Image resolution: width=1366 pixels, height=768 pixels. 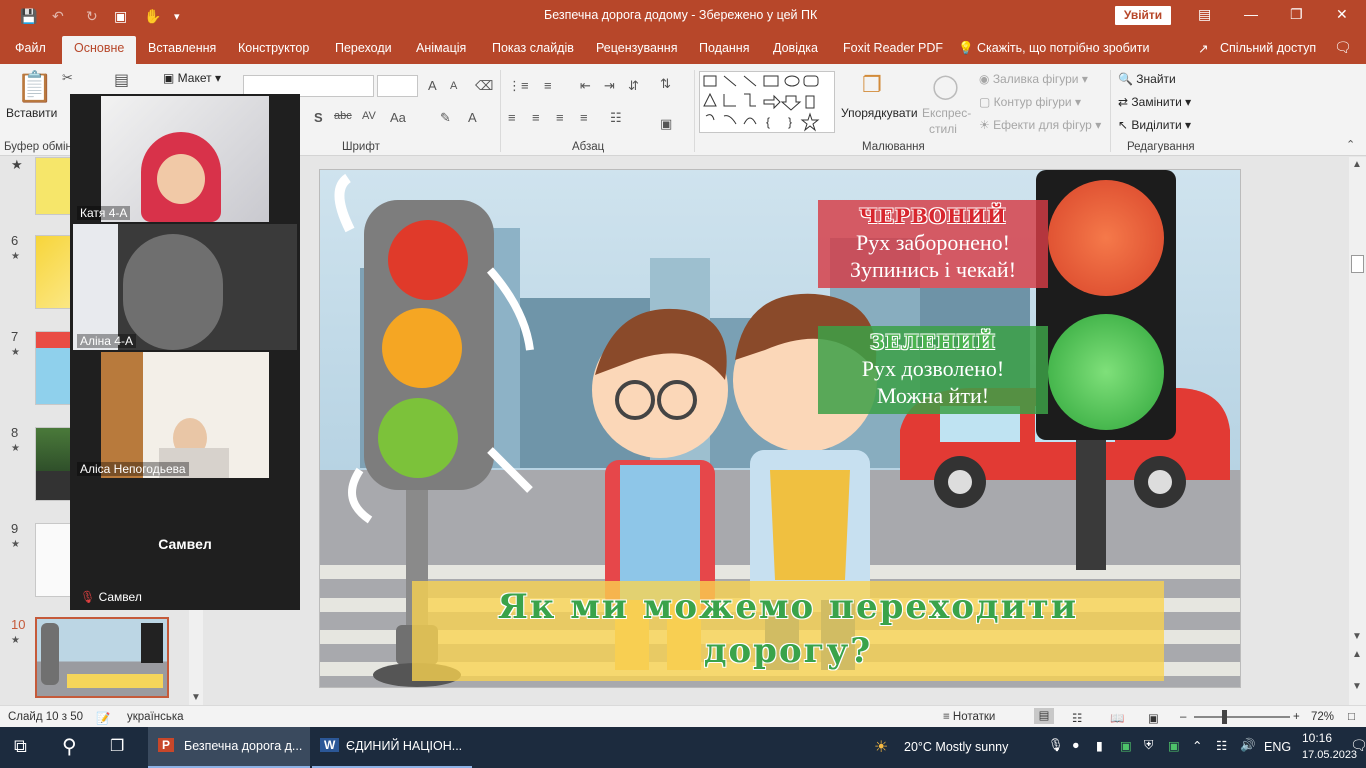 What do you see at coordinates (1358, 745) in the screenshot?
I see `notifications-icon: 🗨` at bounding box center [1358, 745].